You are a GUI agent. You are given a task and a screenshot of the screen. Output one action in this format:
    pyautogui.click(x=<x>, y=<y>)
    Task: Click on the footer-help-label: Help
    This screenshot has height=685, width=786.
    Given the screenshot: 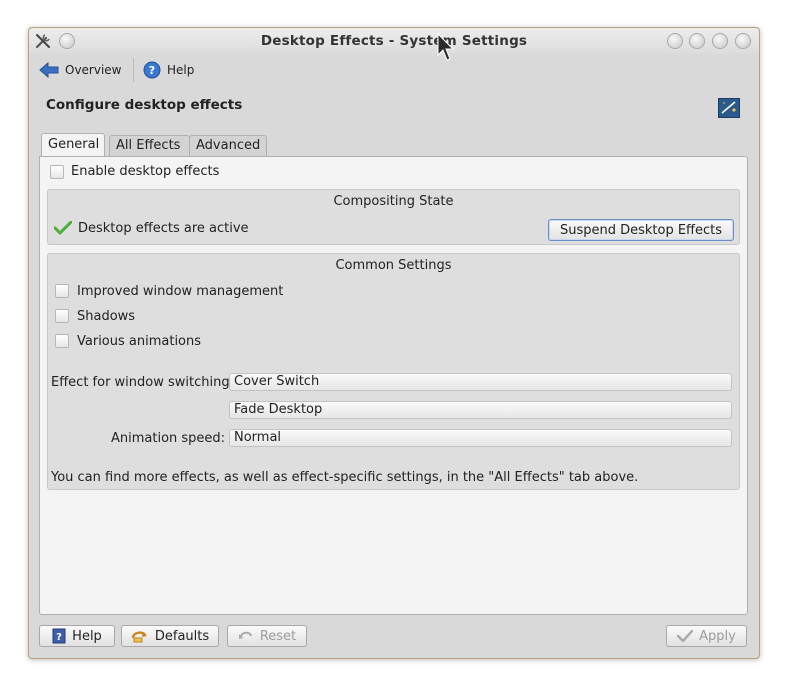 What is the action you would take?
    pyautogui.click(x=87, y=636)
    